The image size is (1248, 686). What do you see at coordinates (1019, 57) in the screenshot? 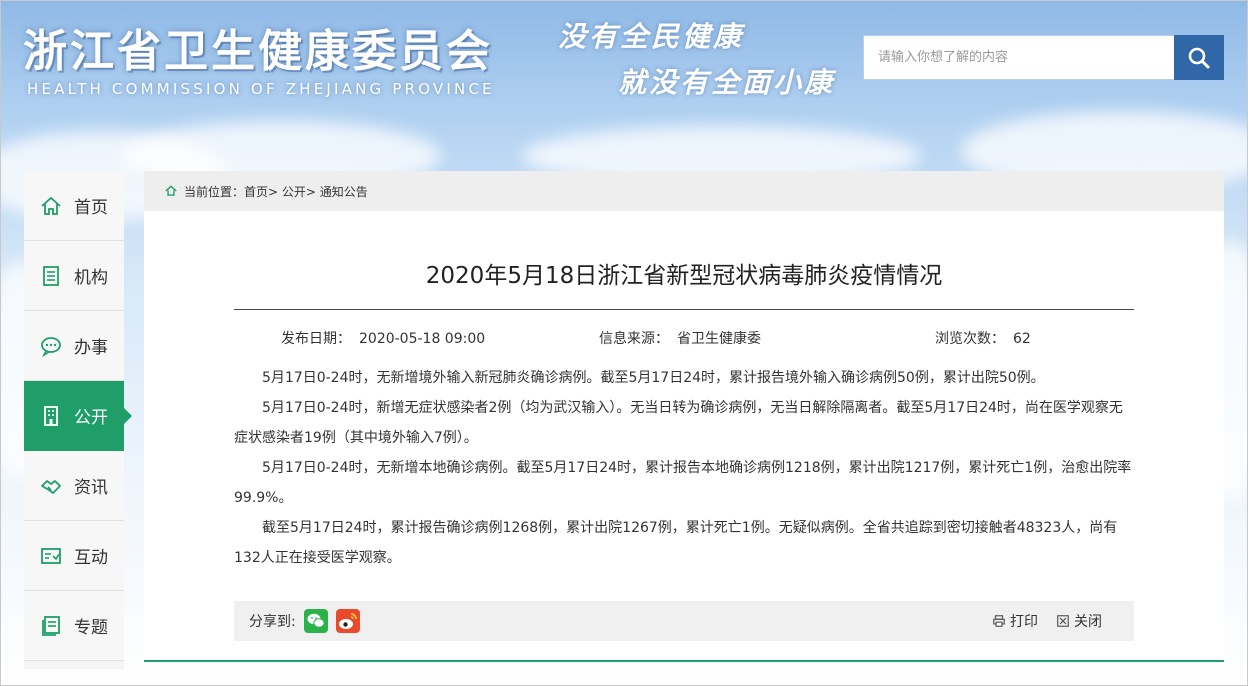
I see `search-input` at bounding box center [1019, 57].